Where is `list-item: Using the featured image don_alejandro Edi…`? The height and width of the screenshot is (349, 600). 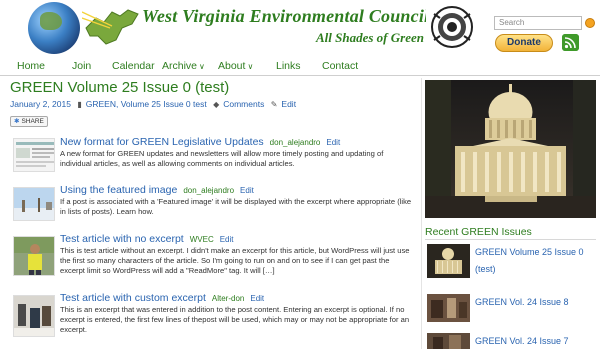
list-item: Using the featured image don_alejandro Edi… is located at coordinates (211, 206).